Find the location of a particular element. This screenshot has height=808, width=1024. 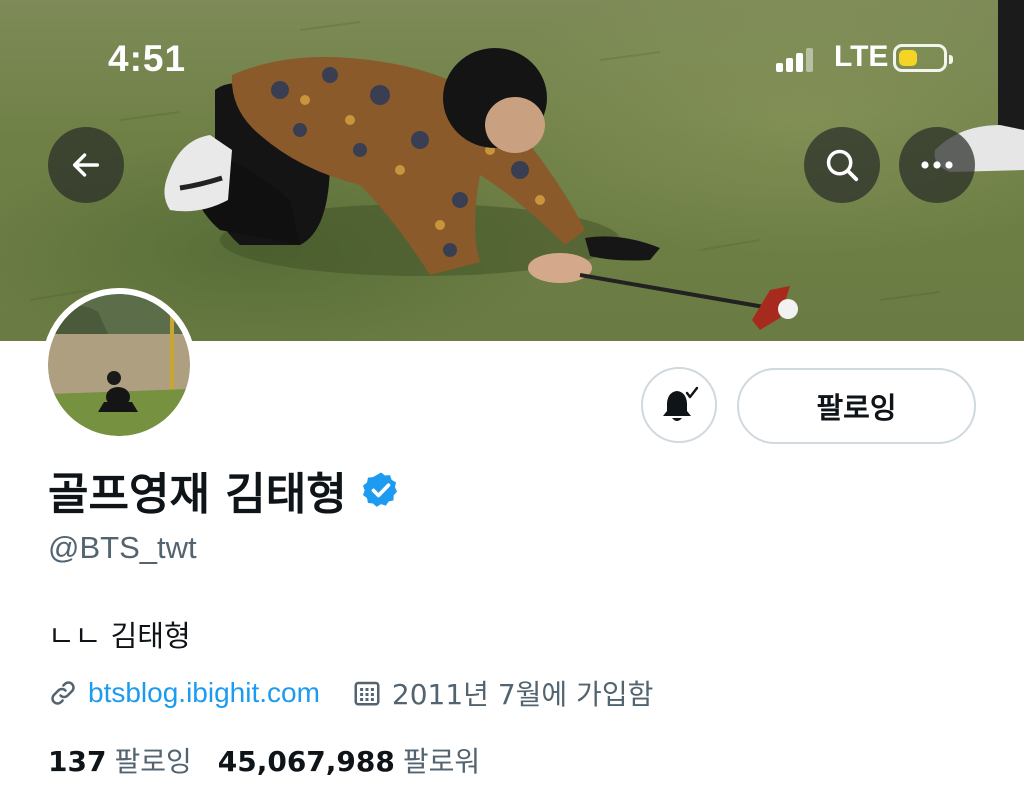

link-icon is located at coordinates (63, 693).